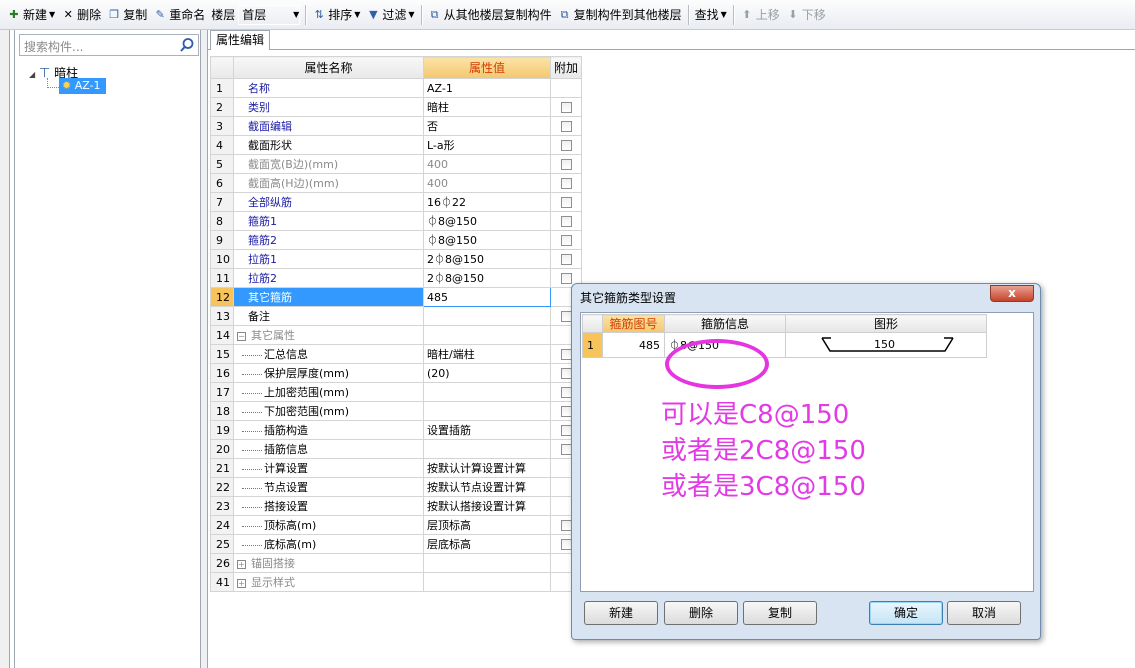 This screenshot has width=1135, height=668. I want to click on property-value-cell: 暗柱/端柱, so click(487, 354).